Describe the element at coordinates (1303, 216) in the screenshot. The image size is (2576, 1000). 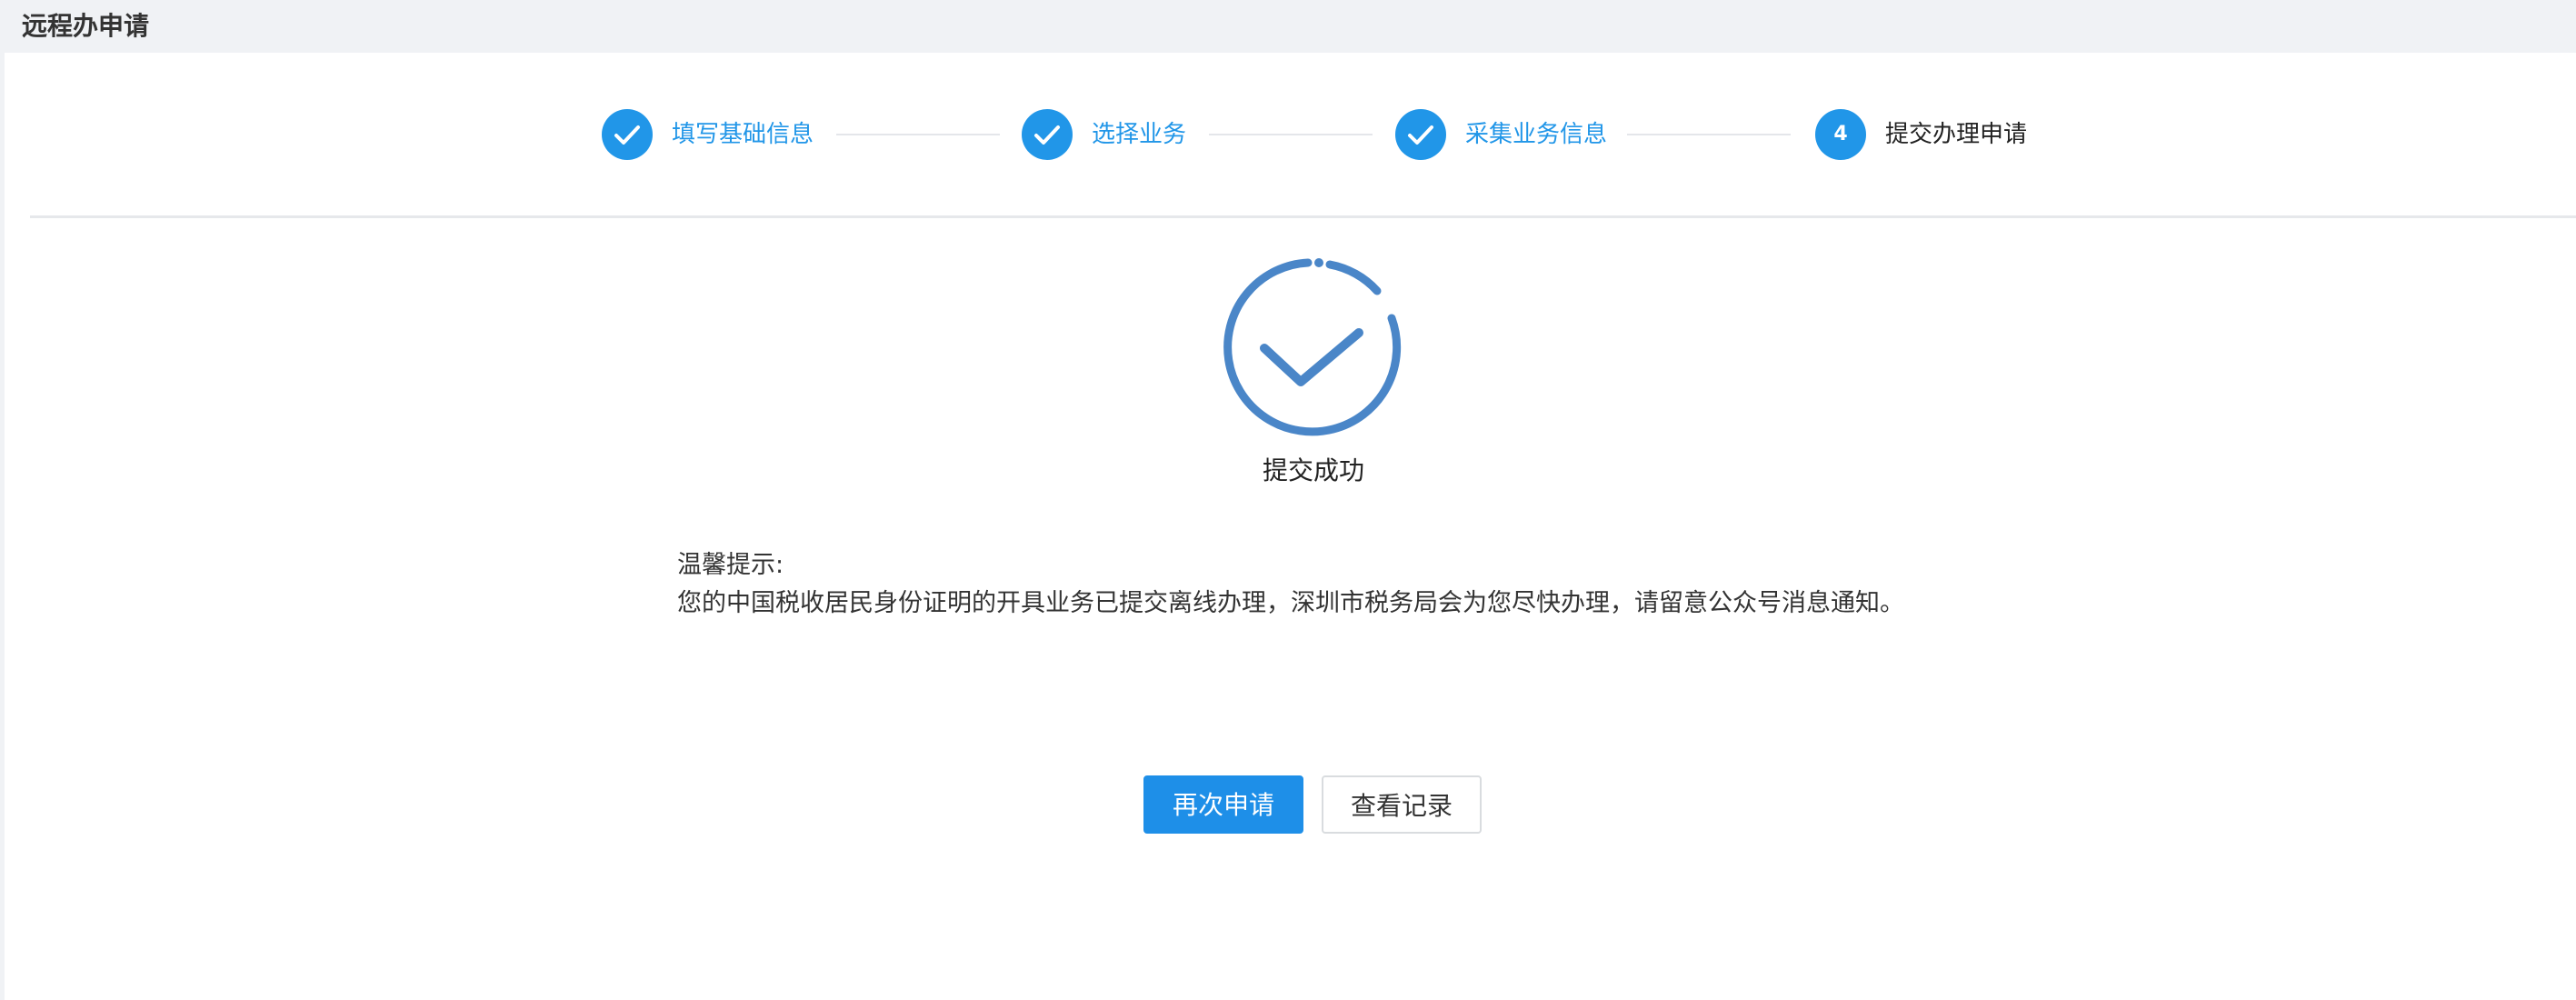
I see `steps-divider` at that location.